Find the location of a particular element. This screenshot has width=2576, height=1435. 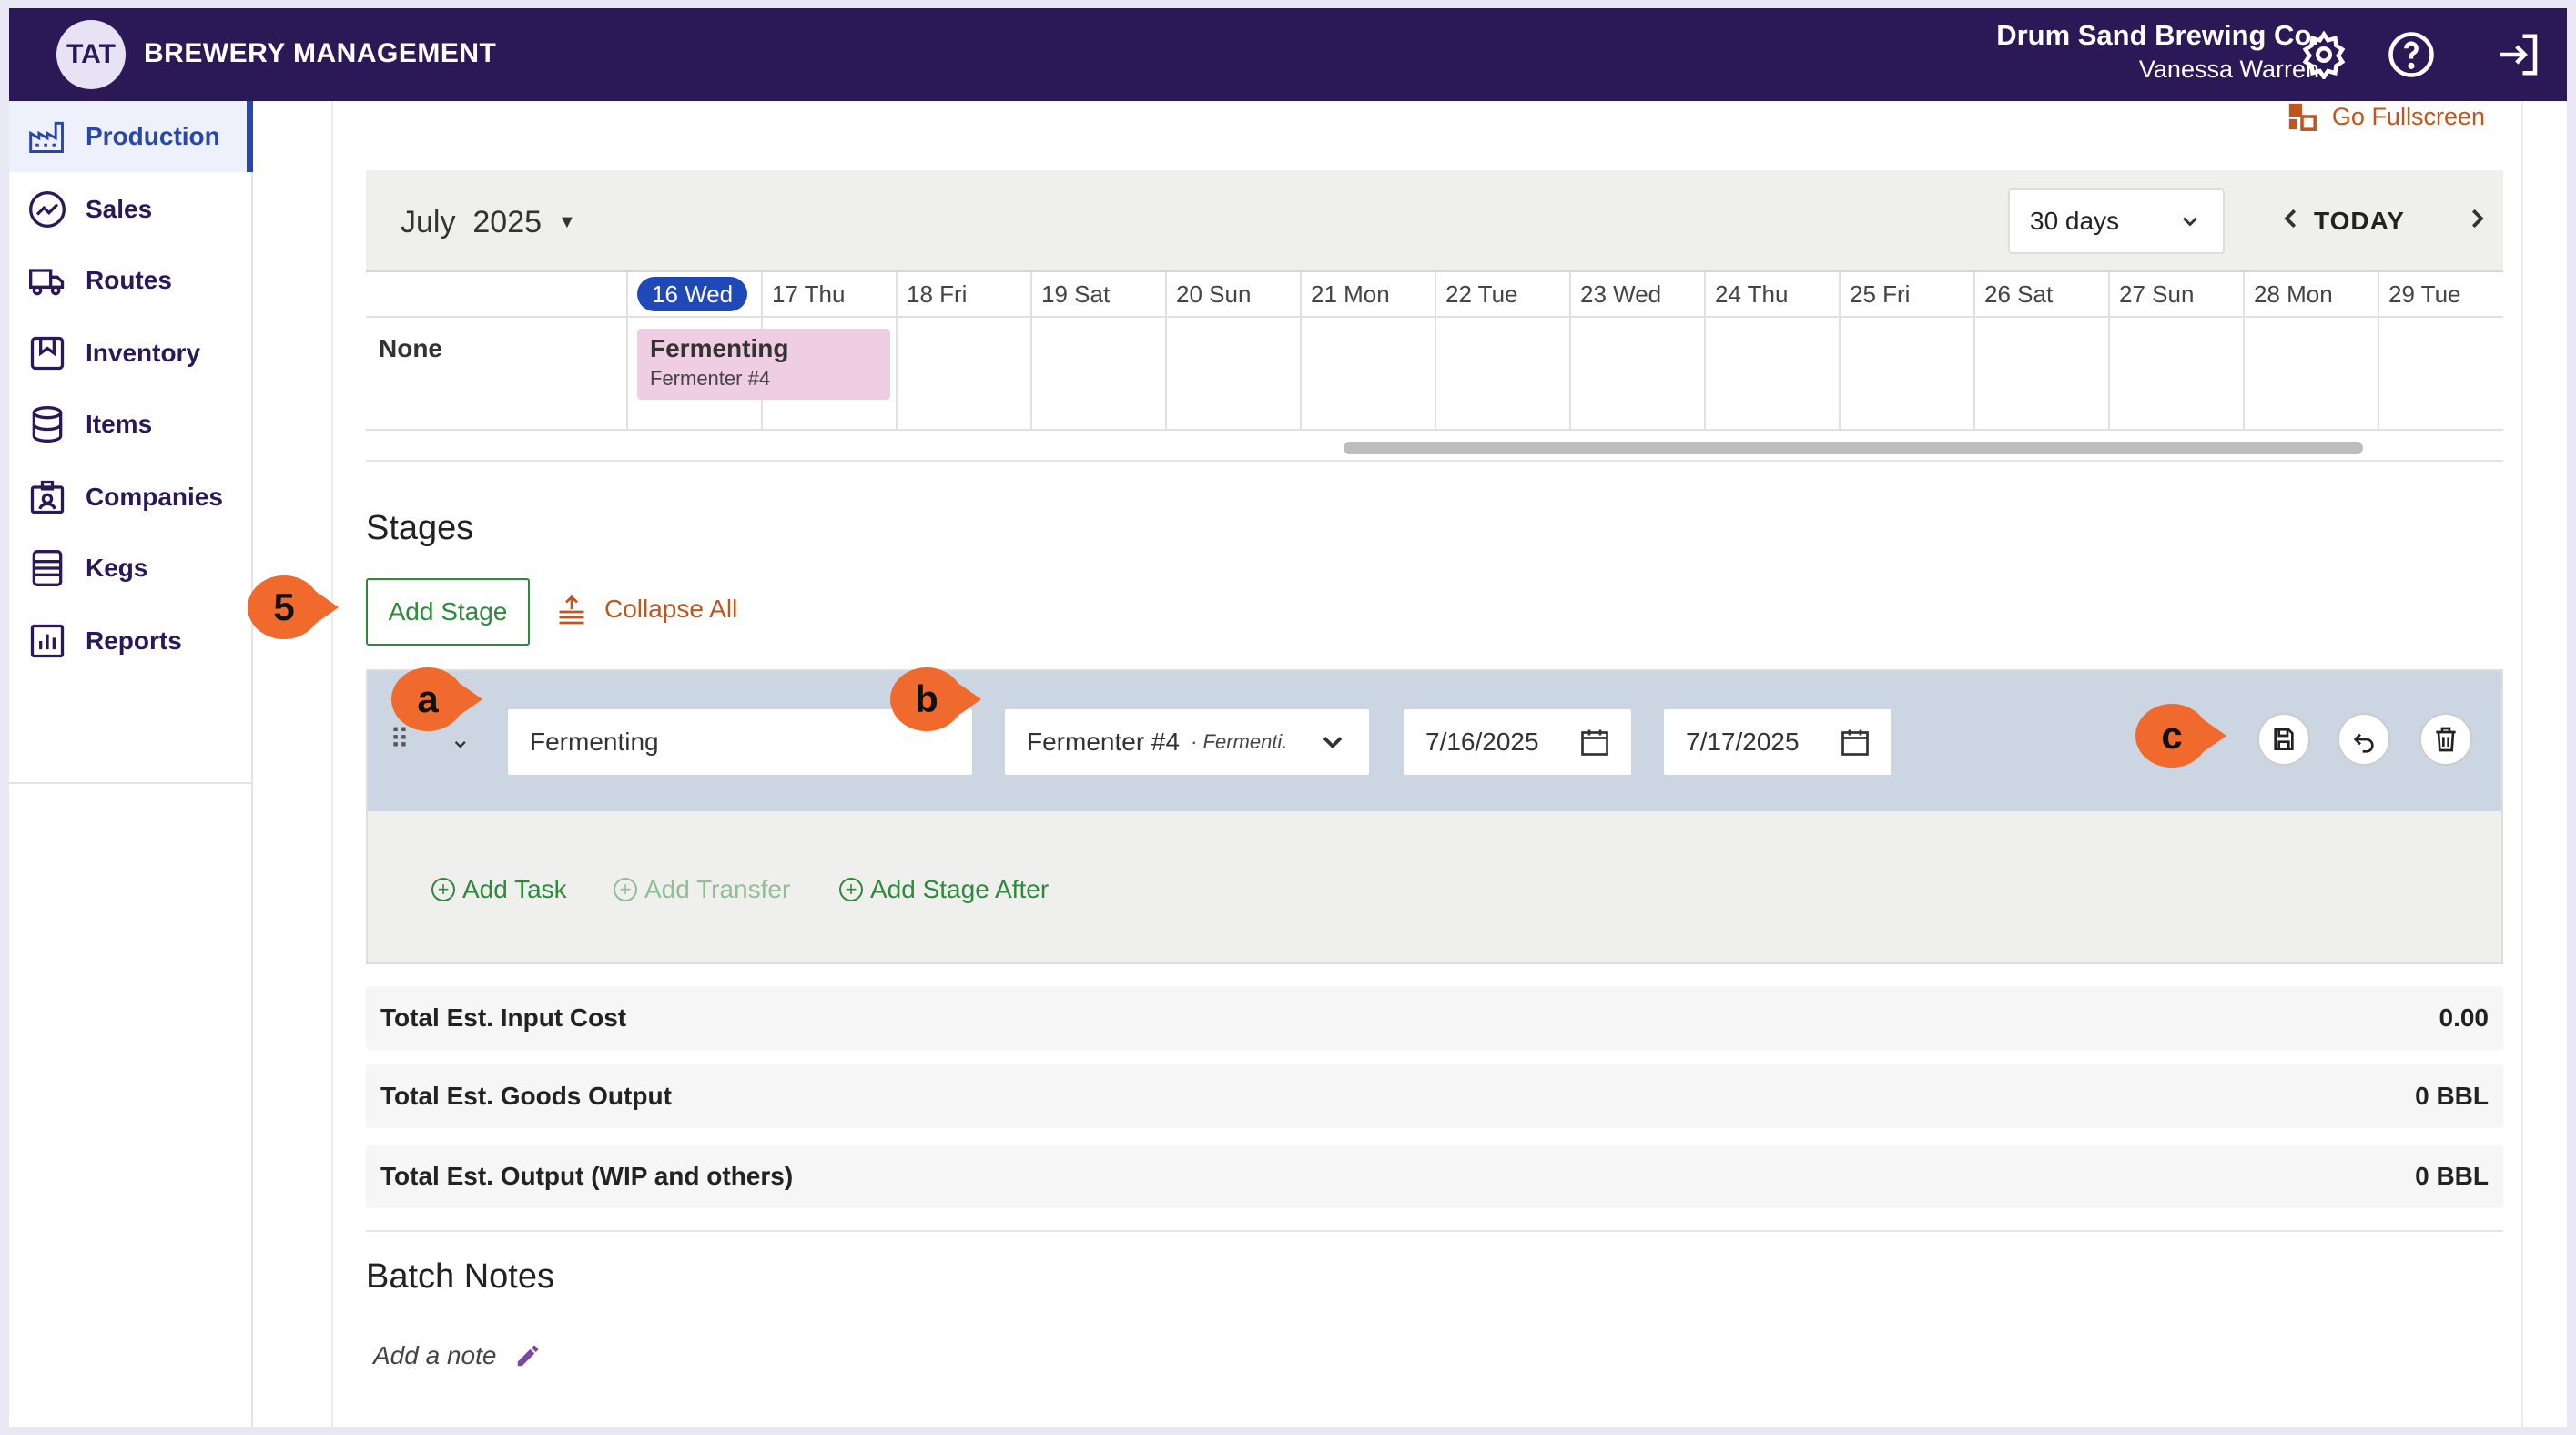

day-column-header: 29 Tue is located at coordinates (2440, 294).